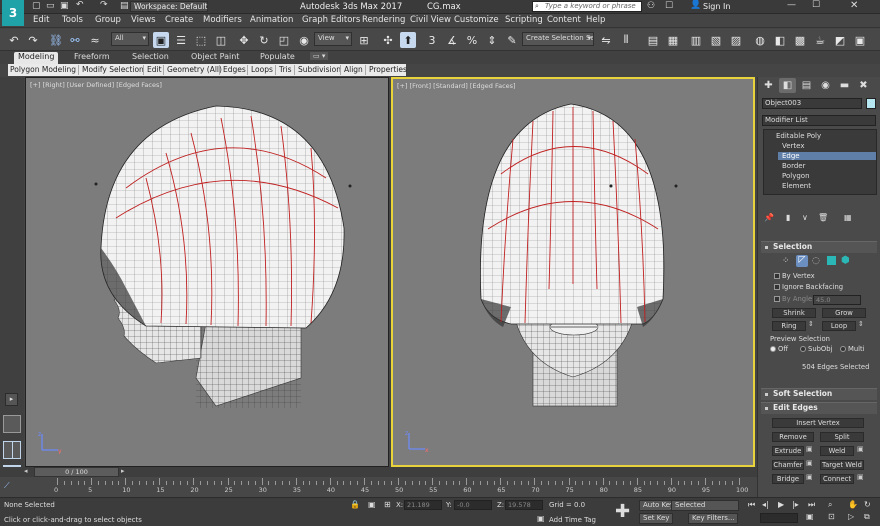 This screenshot has height=526, width=880. What do you see at coordinates (819, 394) in the screenshot?
I see `soft-selection-rollout-header: Soft Selection` at bounding box center [819, 394].